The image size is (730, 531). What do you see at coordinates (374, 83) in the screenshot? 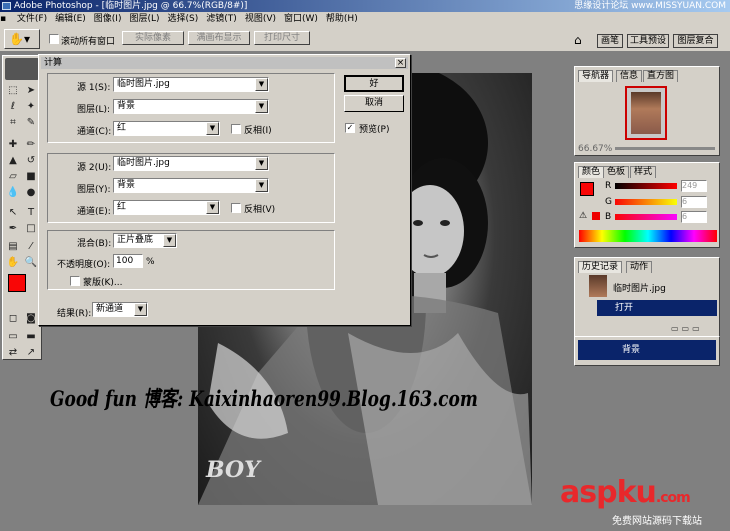
I see `ok-button: 好` at bounding box center [374, 83].